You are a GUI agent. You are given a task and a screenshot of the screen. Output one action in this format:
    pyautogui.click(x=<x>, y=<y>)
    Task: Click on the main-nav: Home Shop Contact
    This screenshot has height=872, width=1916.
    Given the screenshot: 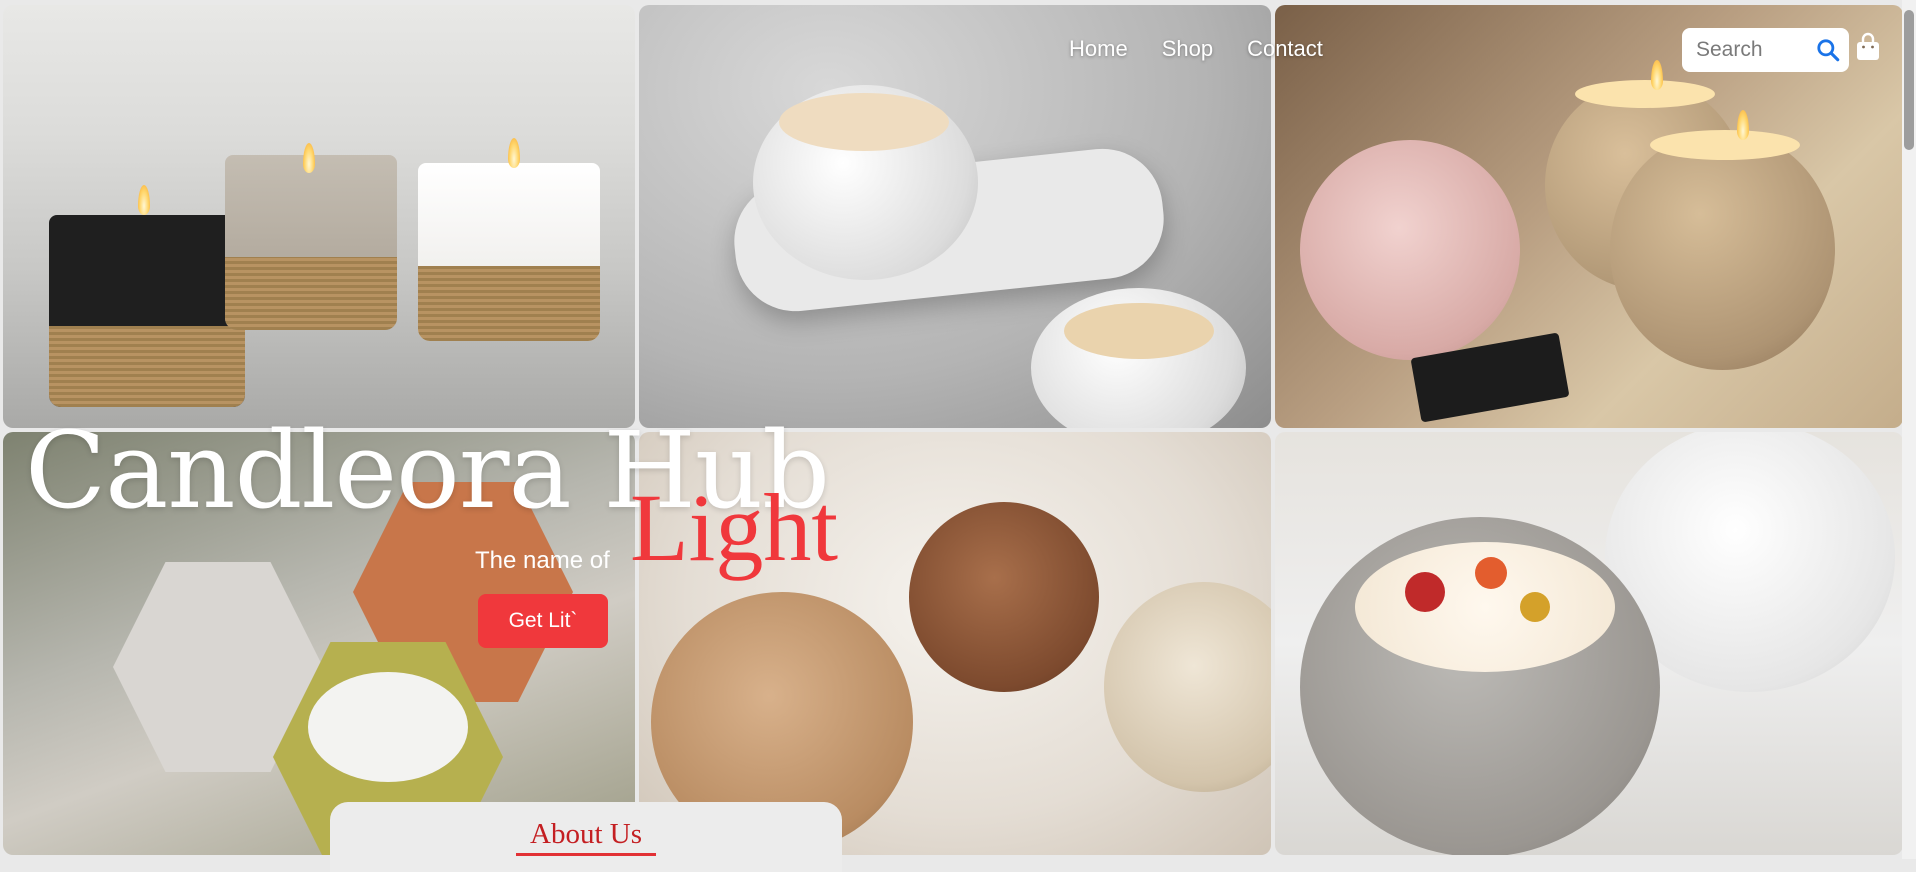 What is the action you would take?
    pyautogui.click(x=1196, y=49)
    